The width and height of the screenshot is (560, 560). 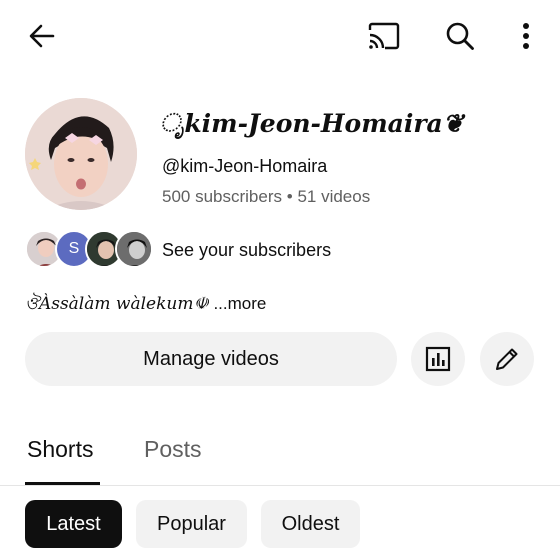 I want to click on subscriber-avatar, so click(x=134, y=249).